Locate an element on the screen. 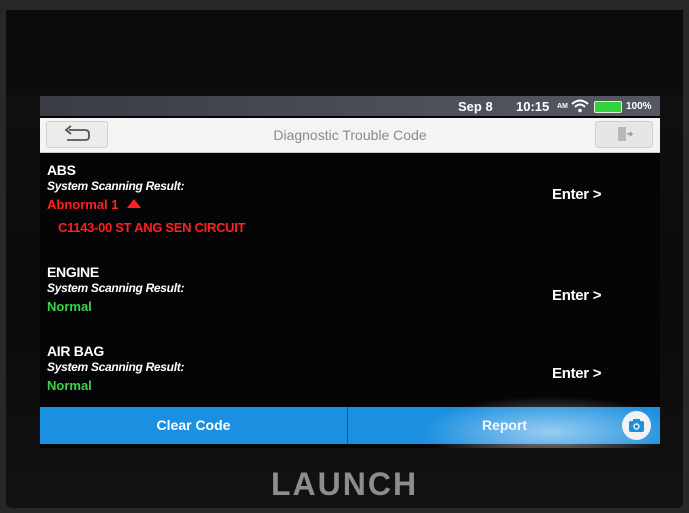 The width and height of the screenshot is (689, 513). wifi-icon is located at coordinates (580, 107).